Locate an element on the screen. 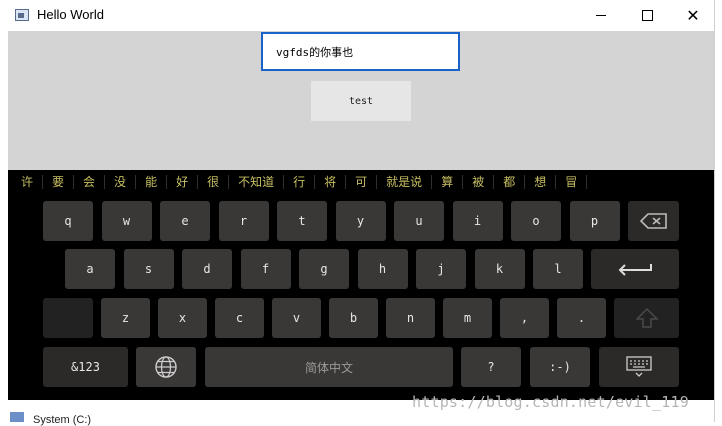  shift-icon is located at coordinates (646, 318).